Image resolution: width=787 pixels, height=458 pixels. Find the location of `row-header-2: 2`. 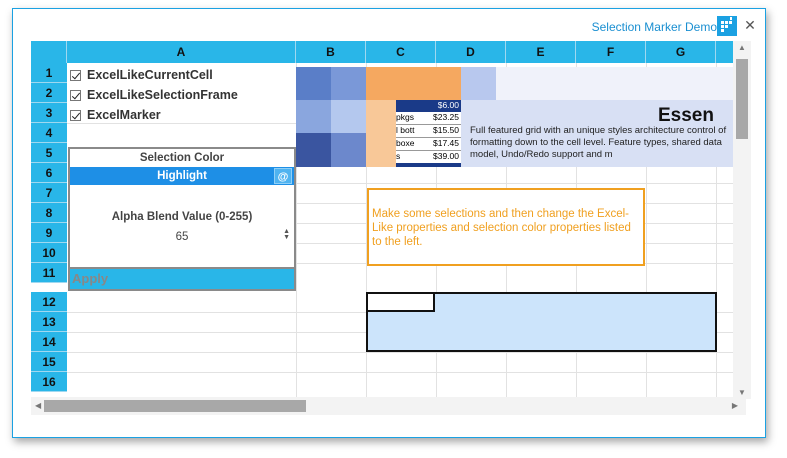

row-header-2: 2 is located at coordinates (49, 93).